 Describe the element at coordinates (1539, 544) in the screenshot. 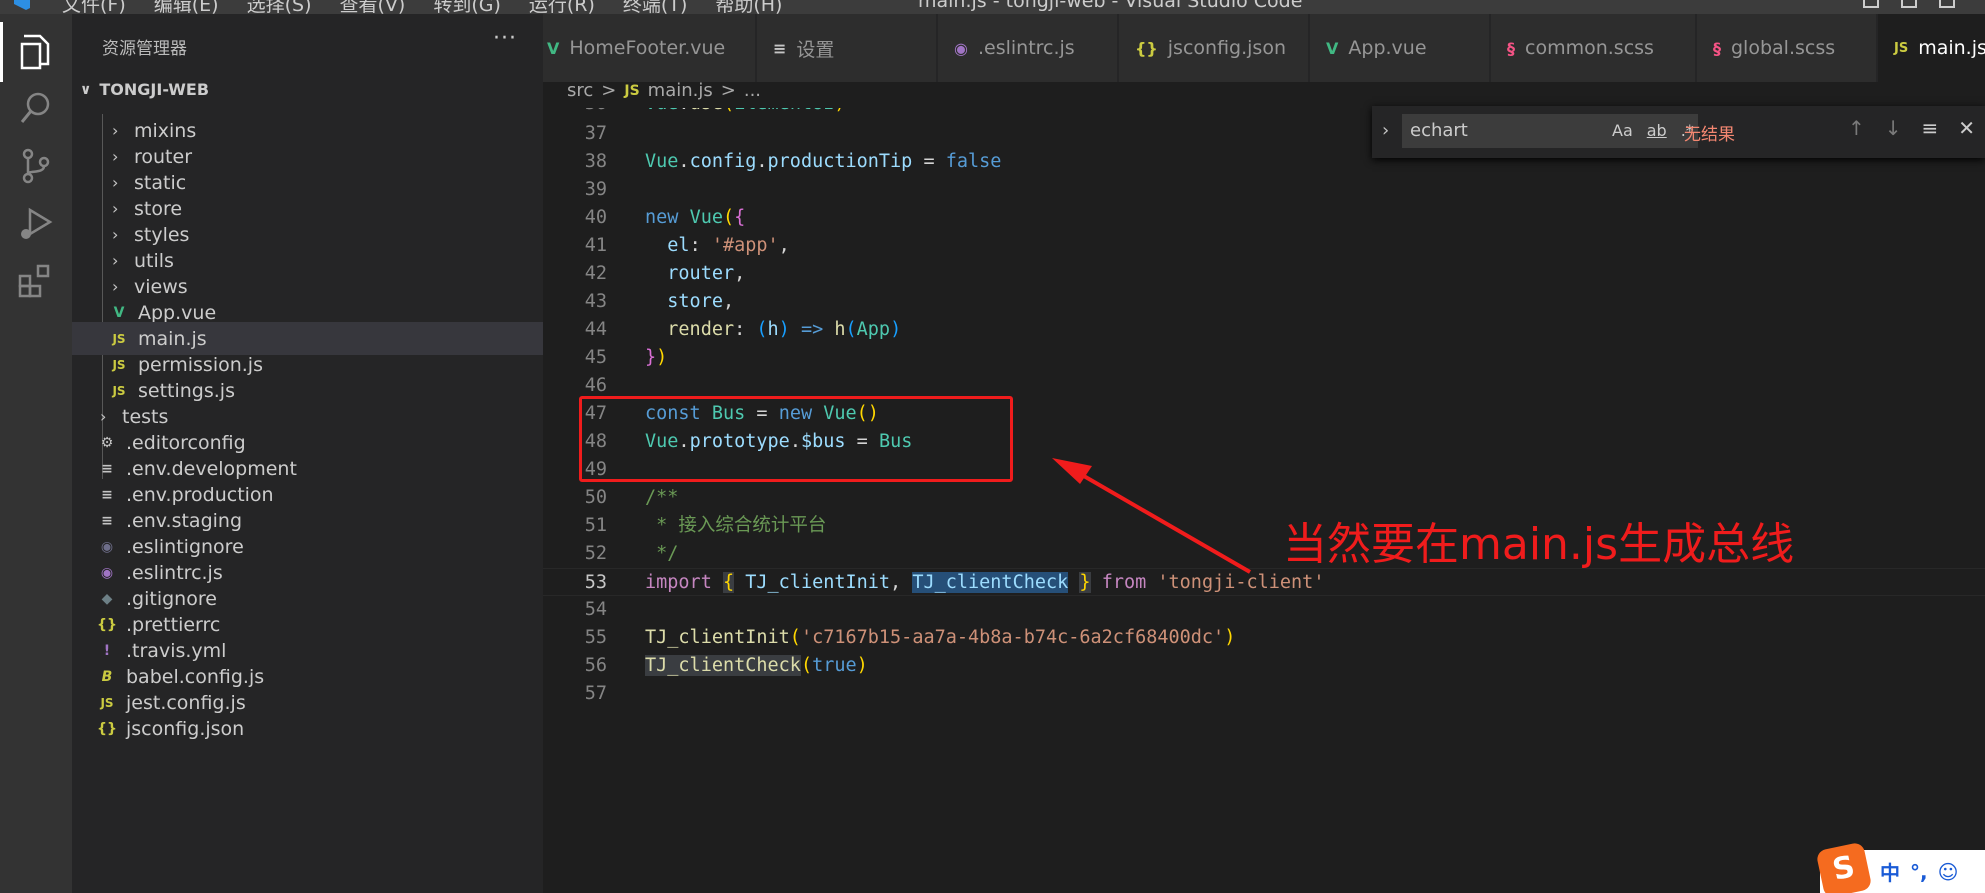

I see `annotation-text: 当然要在main.js生成总线` at that location.